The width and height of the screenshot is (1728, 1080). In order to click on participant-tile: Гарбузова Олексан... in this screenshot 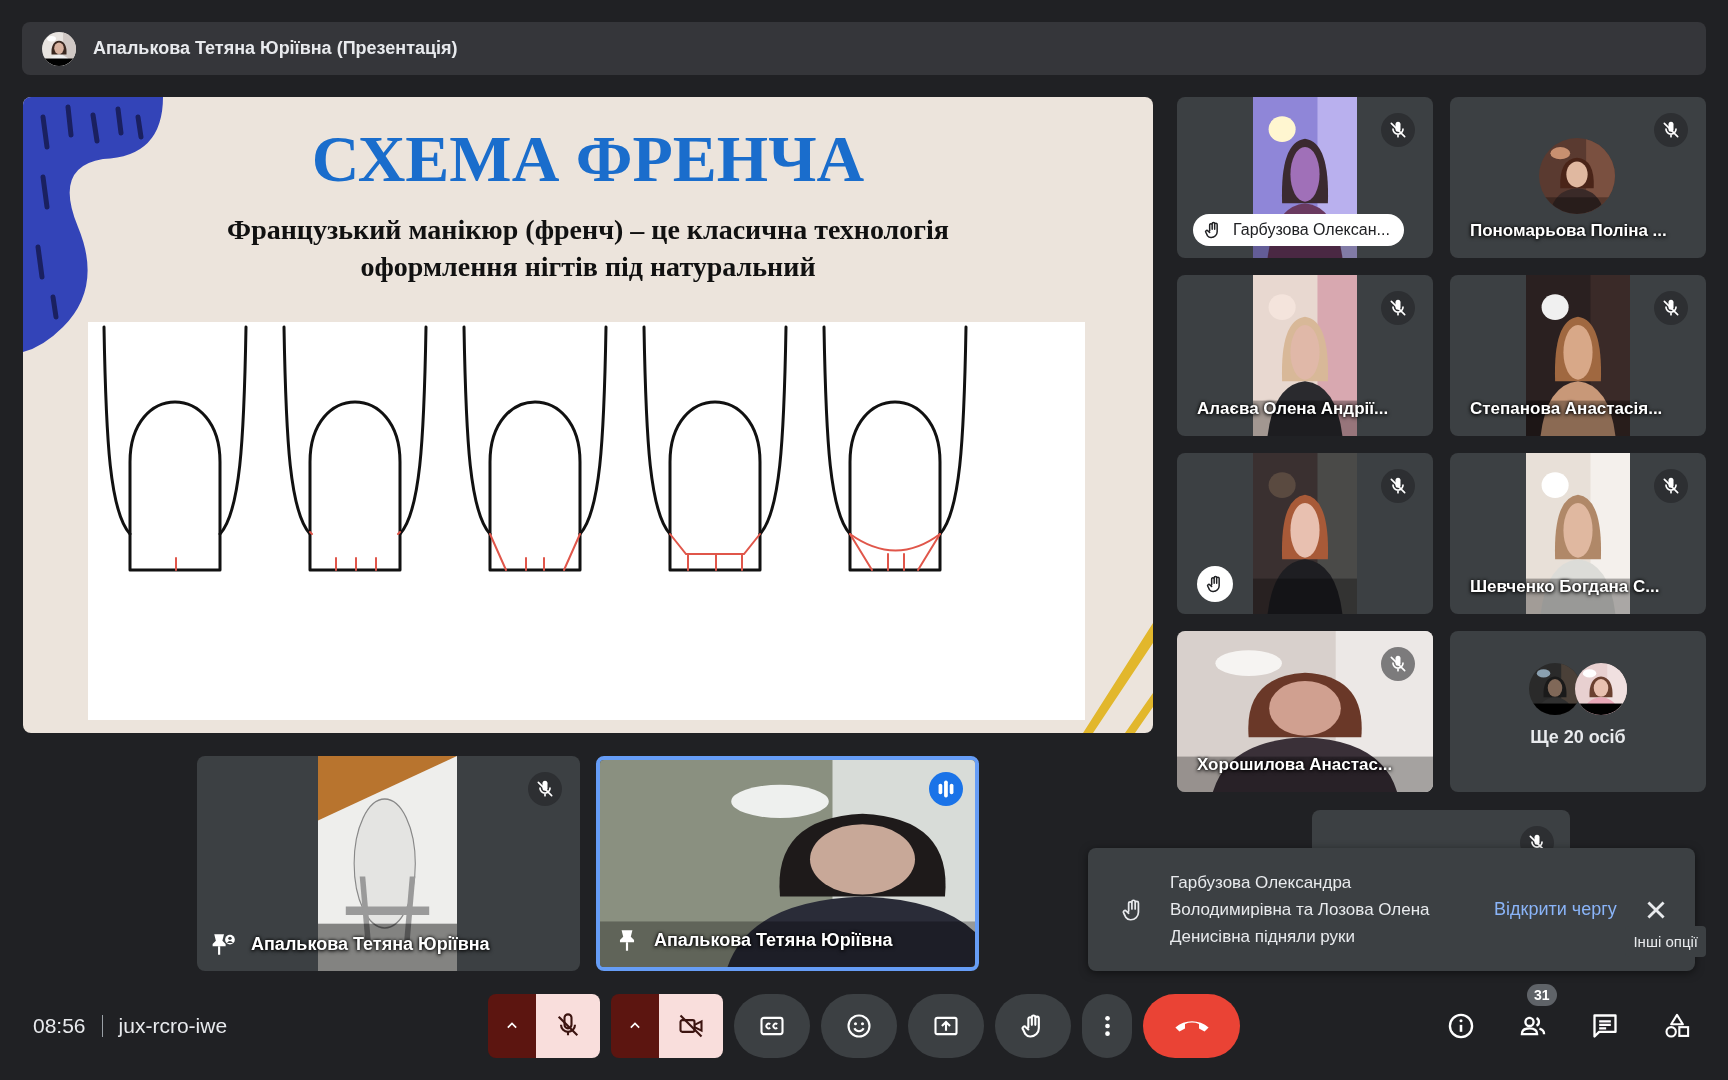, I will do `click(1305, 177)`.